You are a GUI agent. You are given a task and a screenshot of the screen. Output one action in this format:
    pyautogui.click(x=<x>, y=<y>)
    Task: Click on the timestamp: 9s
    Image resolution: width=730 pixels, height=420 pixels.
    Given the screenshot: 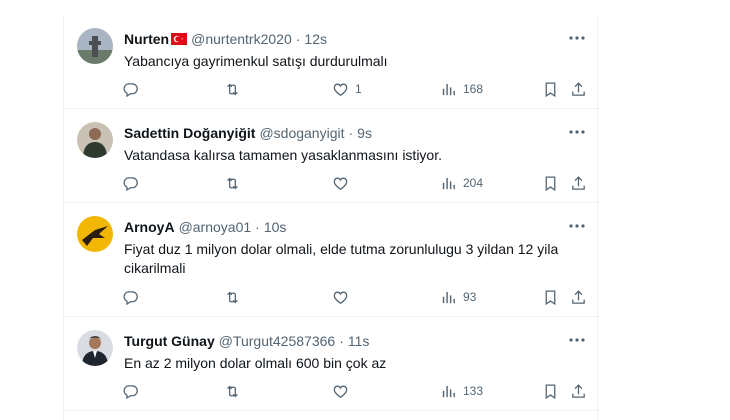 What is the action you would take?
    pyautogui.click(x=364, y=133)
    